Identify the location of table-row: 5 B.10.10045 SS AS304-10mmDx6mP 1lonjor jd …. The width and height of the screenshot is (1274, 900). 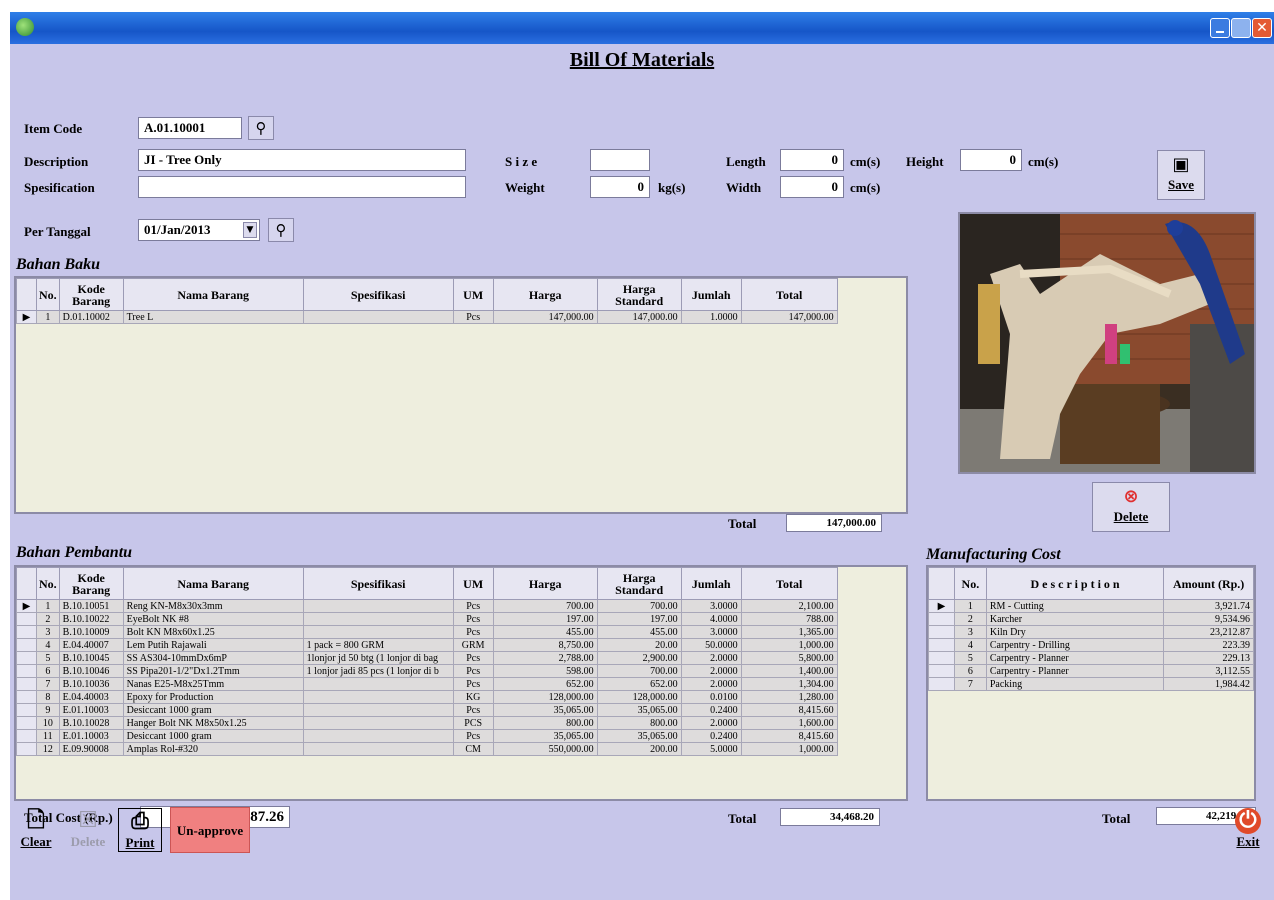
(427, 658).